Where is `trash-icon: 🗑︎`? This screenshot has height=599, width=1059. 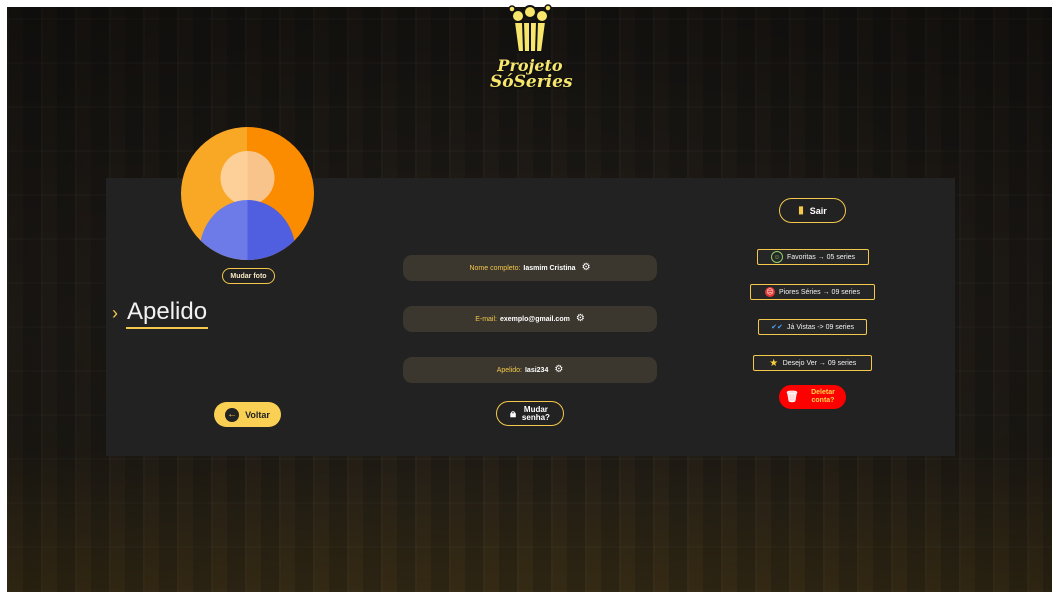
trash-icon: 🗑︎ is located at coordinates (792, 397).